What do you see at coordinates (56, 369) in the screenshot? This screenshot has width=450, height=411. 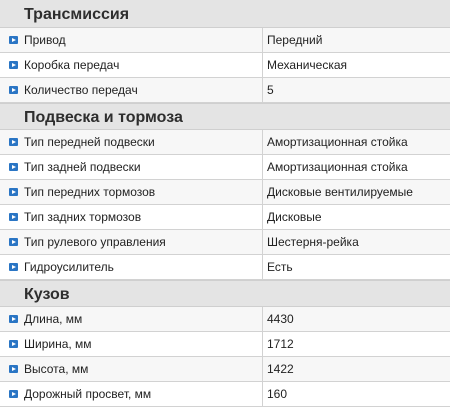 I see `spec-label: Высота, мм` at bounding box center [56, 369].